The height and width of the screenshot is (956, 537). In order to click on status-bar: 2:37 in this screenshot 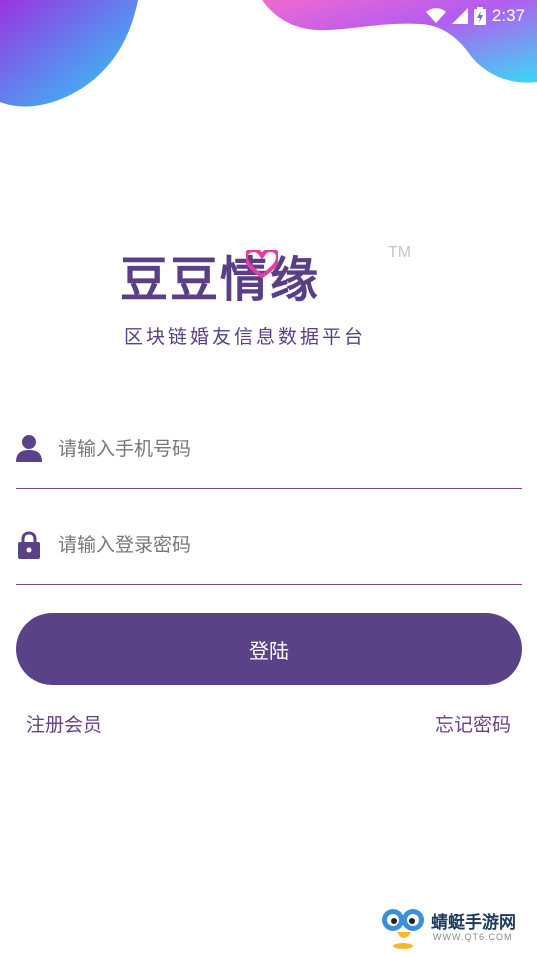, I will do `click(457, 16)`.